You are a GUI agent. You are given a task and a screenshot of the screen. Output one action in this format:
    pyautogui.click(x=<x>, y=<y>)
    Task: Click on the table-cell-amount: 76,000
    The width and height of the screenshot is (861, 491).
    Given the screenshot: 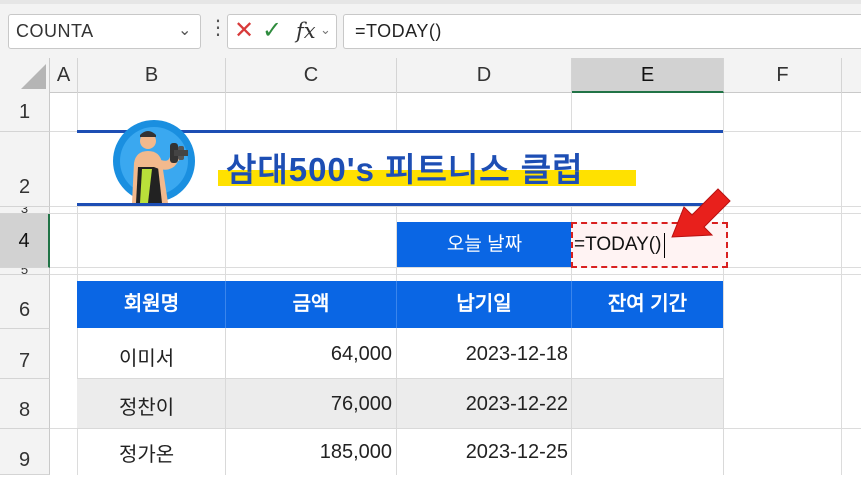 What is the action you would take?
    pyautogui.click(x=309, y=404)
    